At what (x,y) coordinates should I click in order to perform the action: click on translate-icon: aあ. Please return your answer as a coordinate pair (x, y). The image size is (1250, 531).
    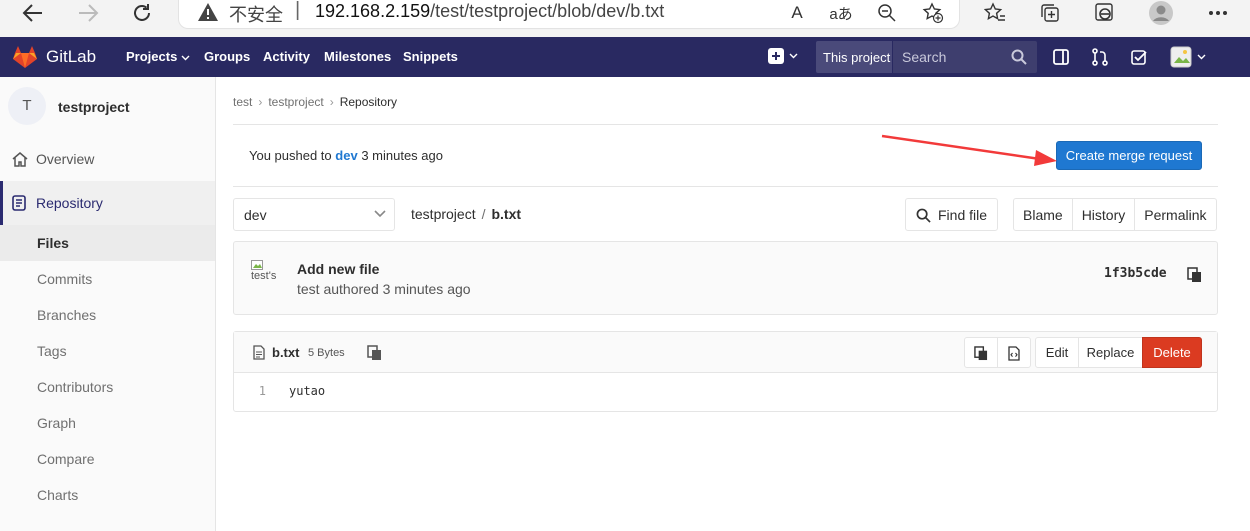
    Looking at the image, I should click on (841, 13).